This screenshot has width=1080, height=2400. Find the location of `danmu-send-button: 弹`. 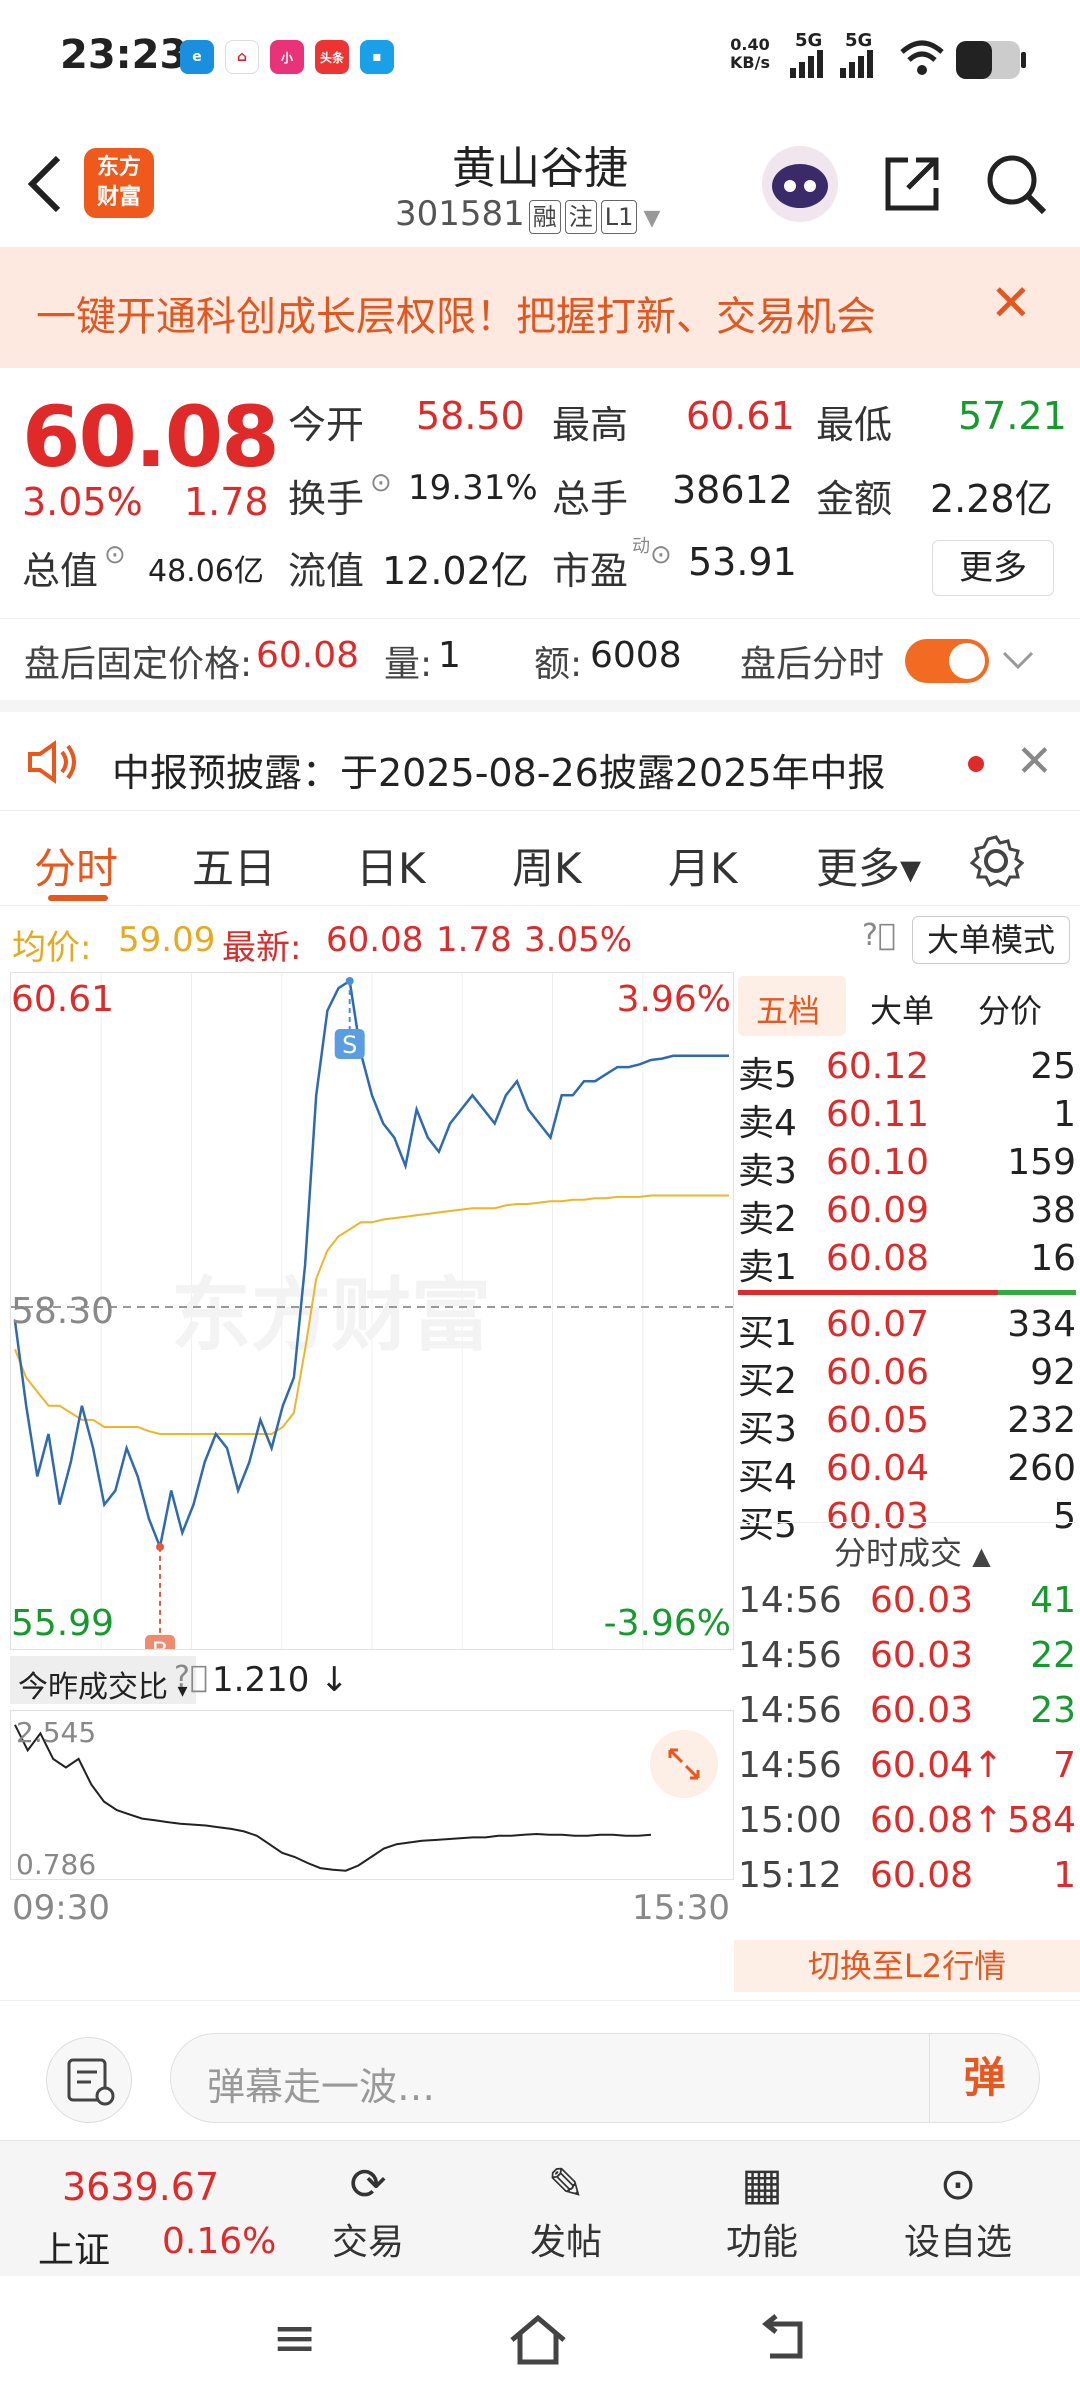

danmu-send-button: 弹 is located at coordinates (984, 2078).